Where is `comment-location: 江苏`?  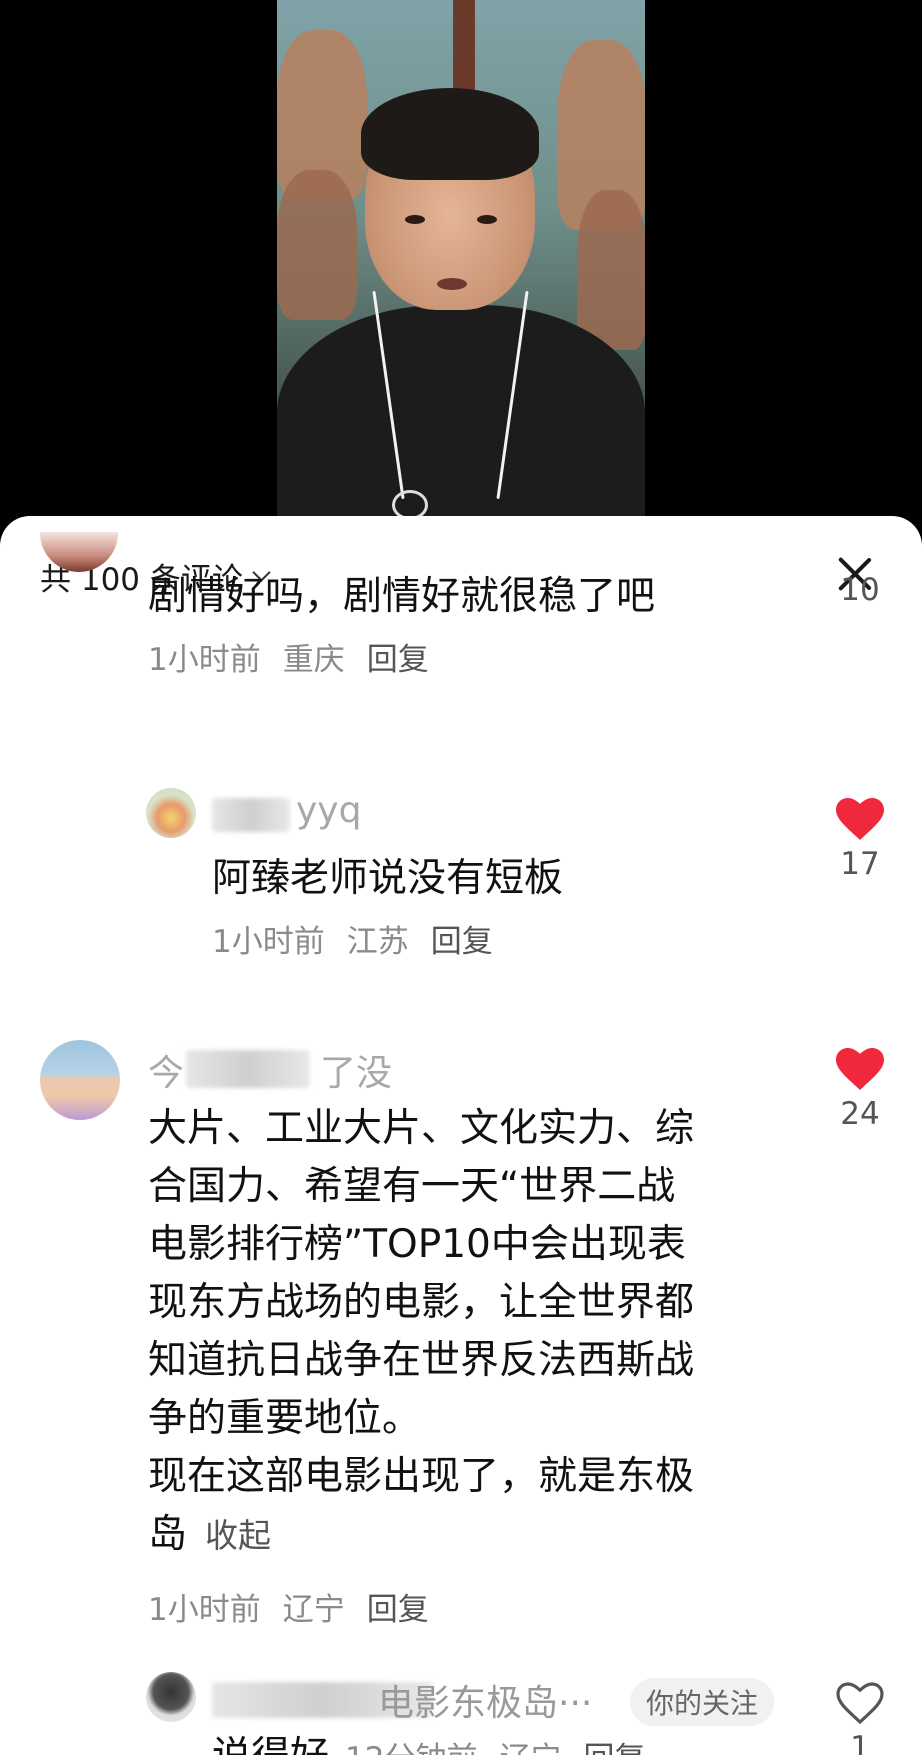
comment-location: 江苏 is located at coordinates (377, 942).